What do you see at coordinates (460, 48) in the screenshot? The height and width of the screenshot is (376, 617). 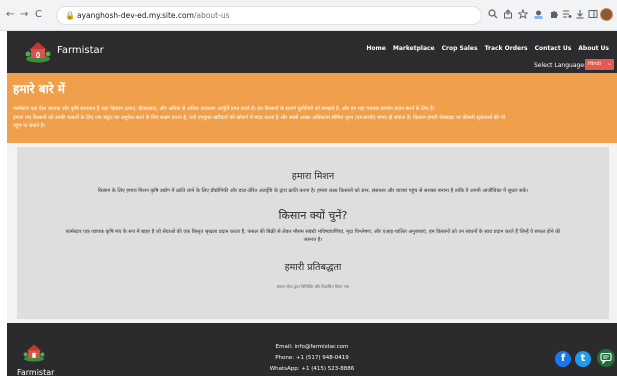 I see `nav-crop-sales: Crop Sales` at bounding box center [460, 48].